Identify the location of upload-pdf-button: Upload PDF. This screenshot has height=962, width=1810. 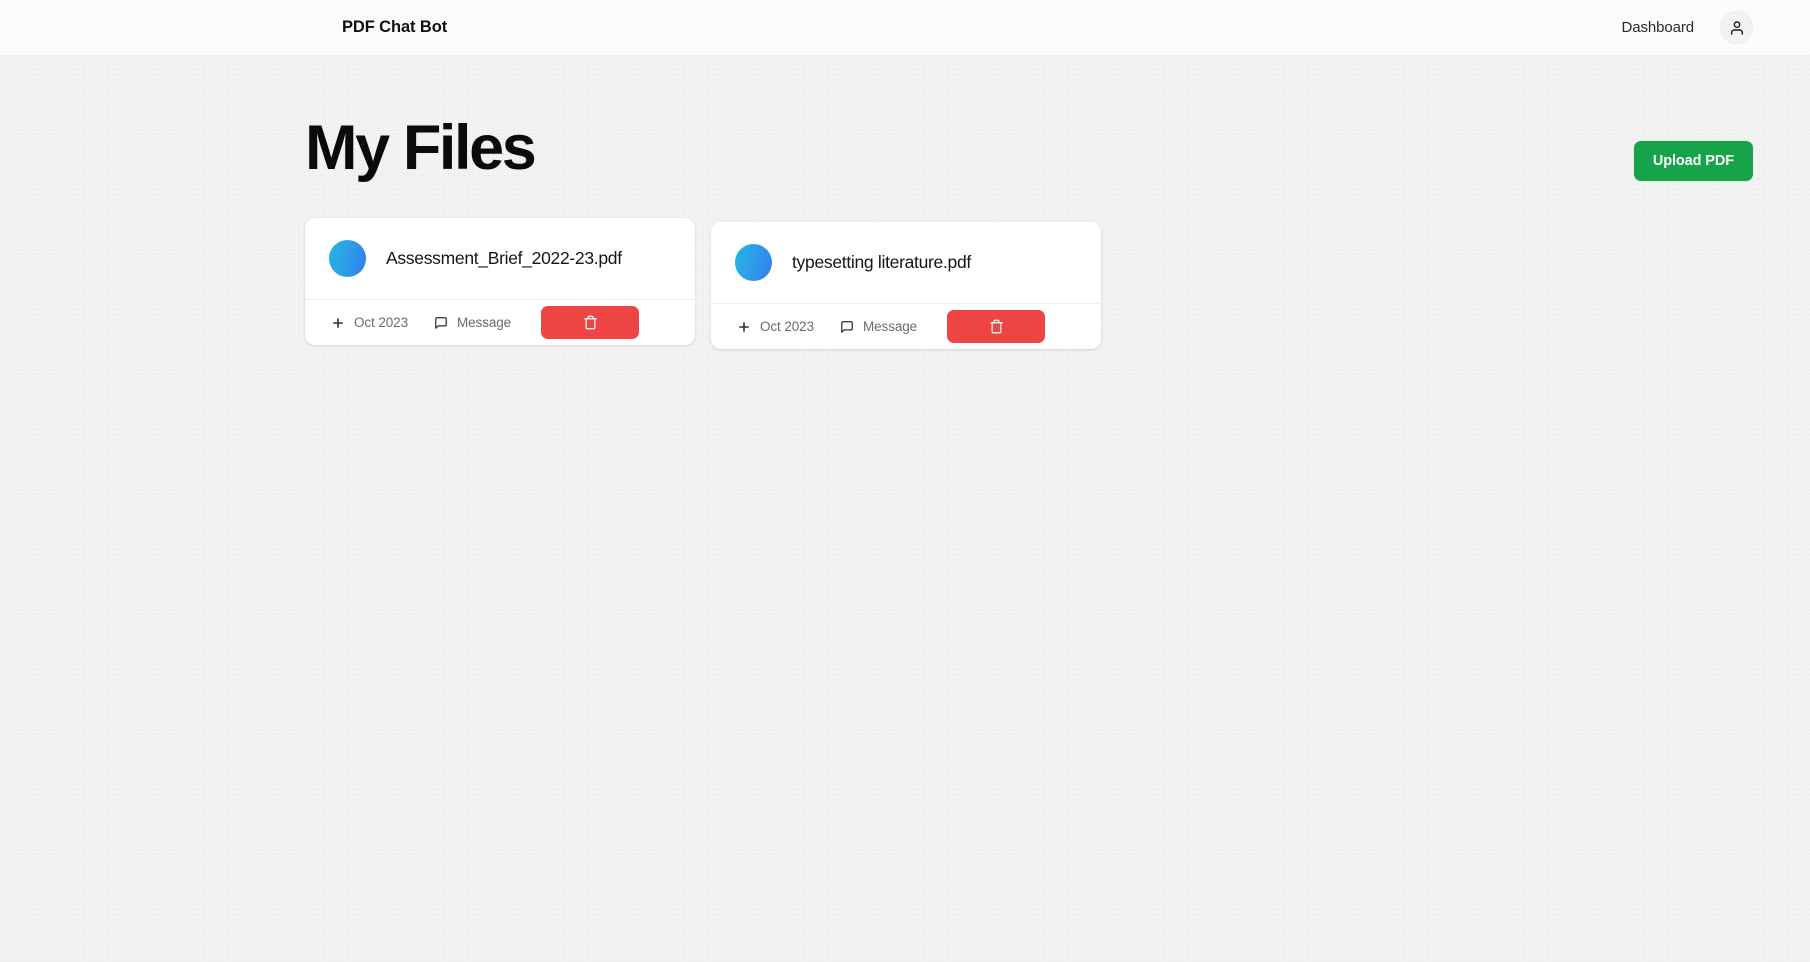
(1693, 161).